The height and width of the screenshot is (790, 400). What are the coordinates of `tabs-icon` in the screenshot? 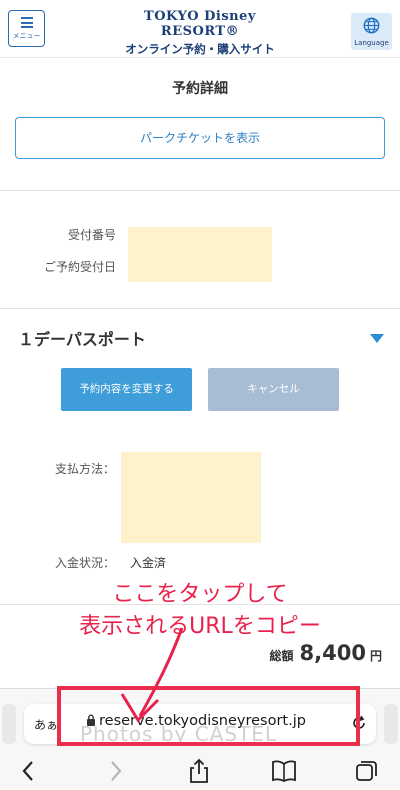 It's located at (367, 771).